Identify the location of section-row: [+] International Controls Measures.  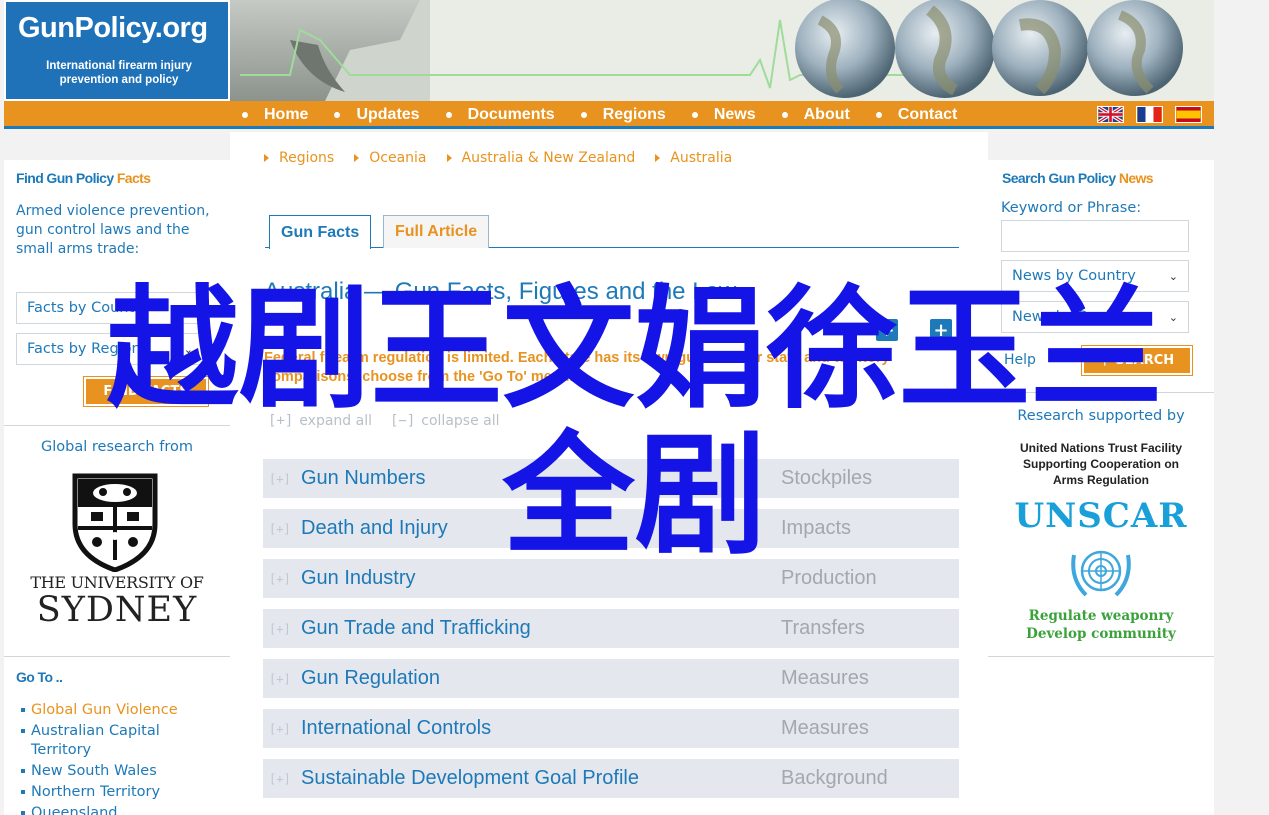
(611, 728).